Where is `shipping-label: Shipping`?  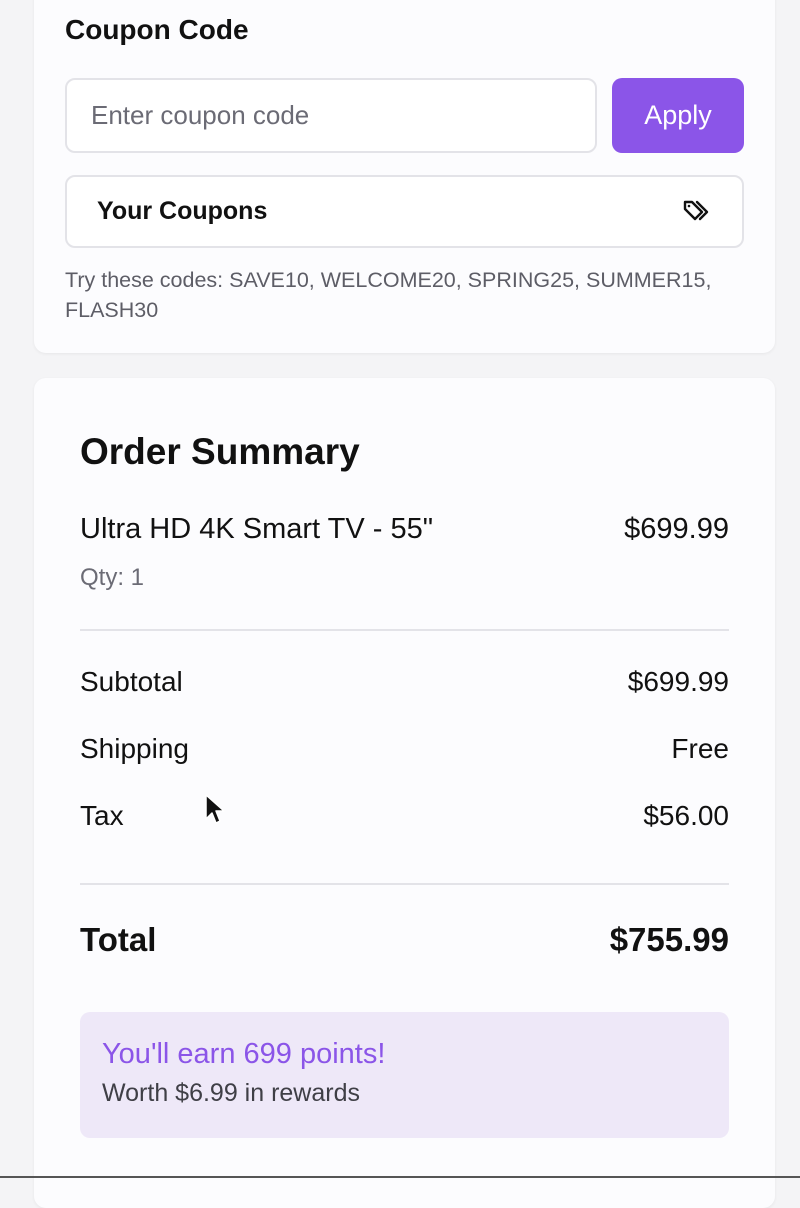 shipping-label: Shipping is located at coordinates (134, 748).